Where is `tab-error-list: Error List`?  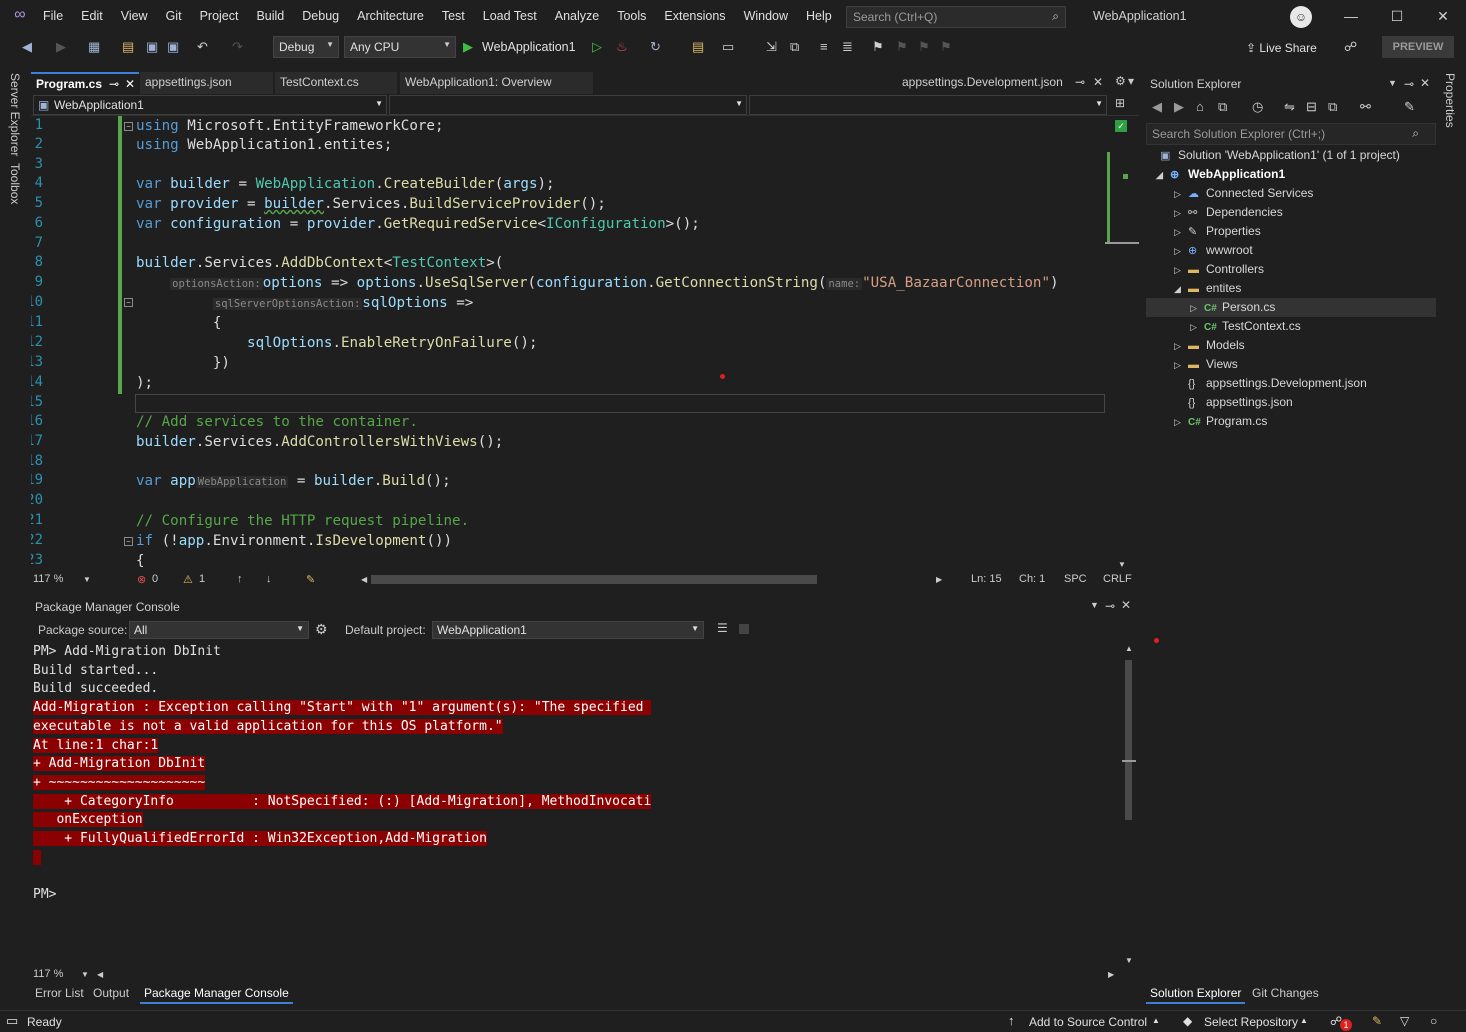
tab-error-list: Error List is located at coordinates (59, 993).